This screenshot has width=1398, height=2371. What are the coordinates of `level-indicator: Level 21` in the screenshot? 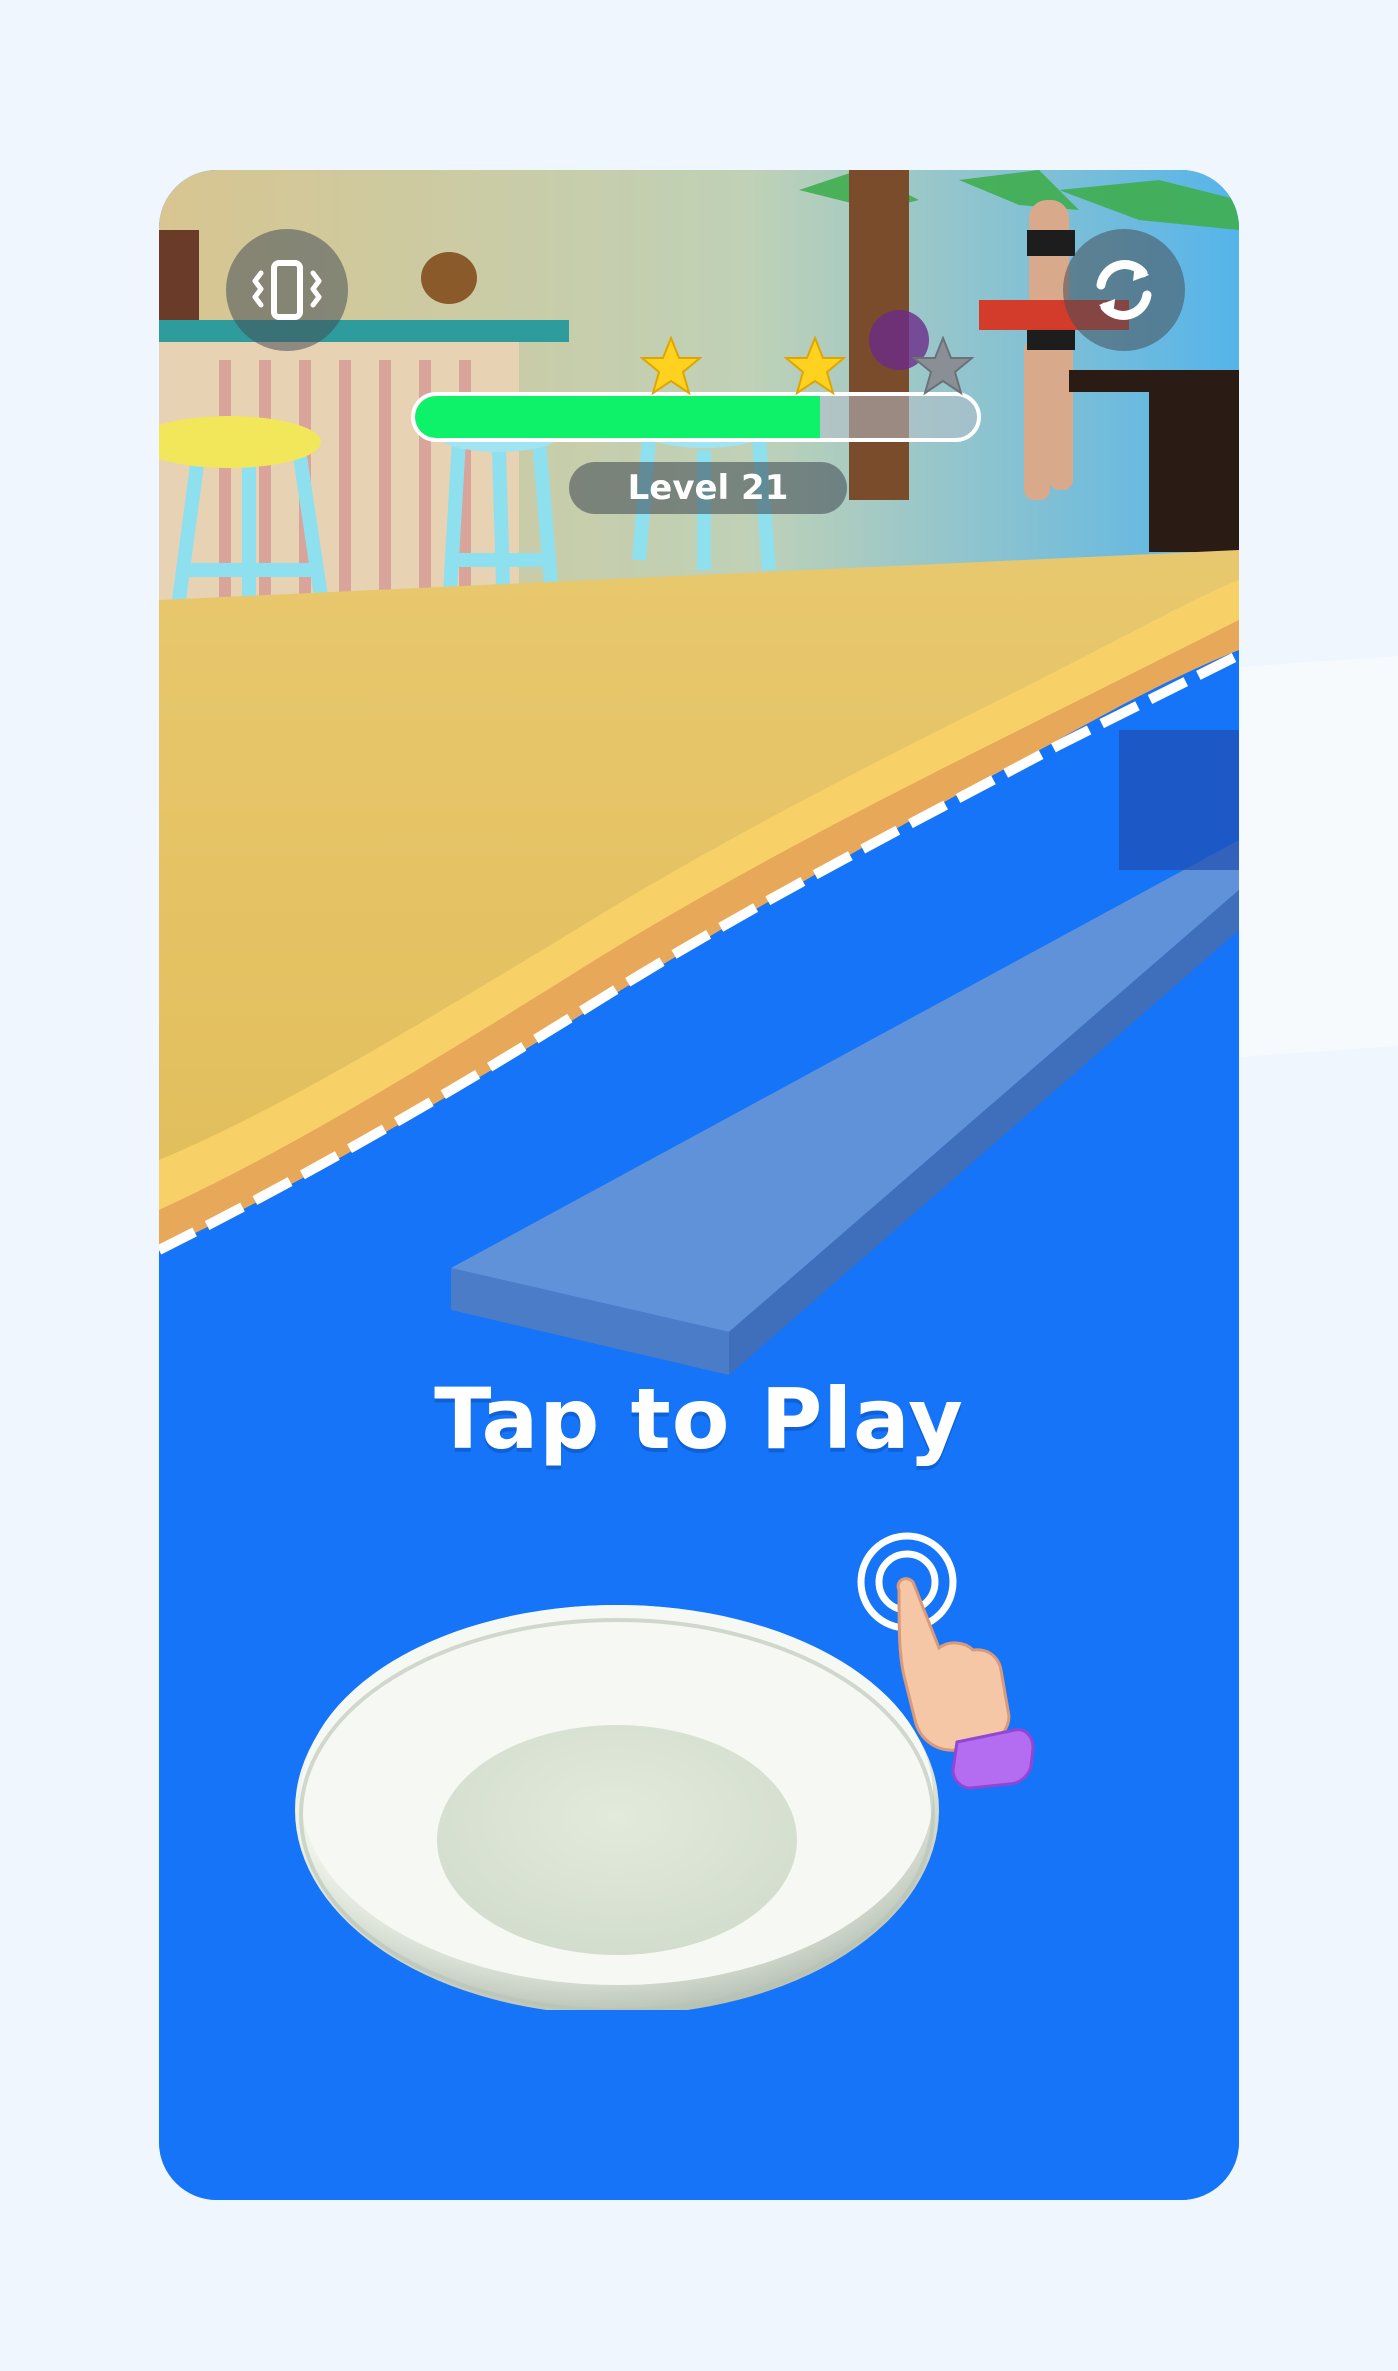 It's located at (708, 488).